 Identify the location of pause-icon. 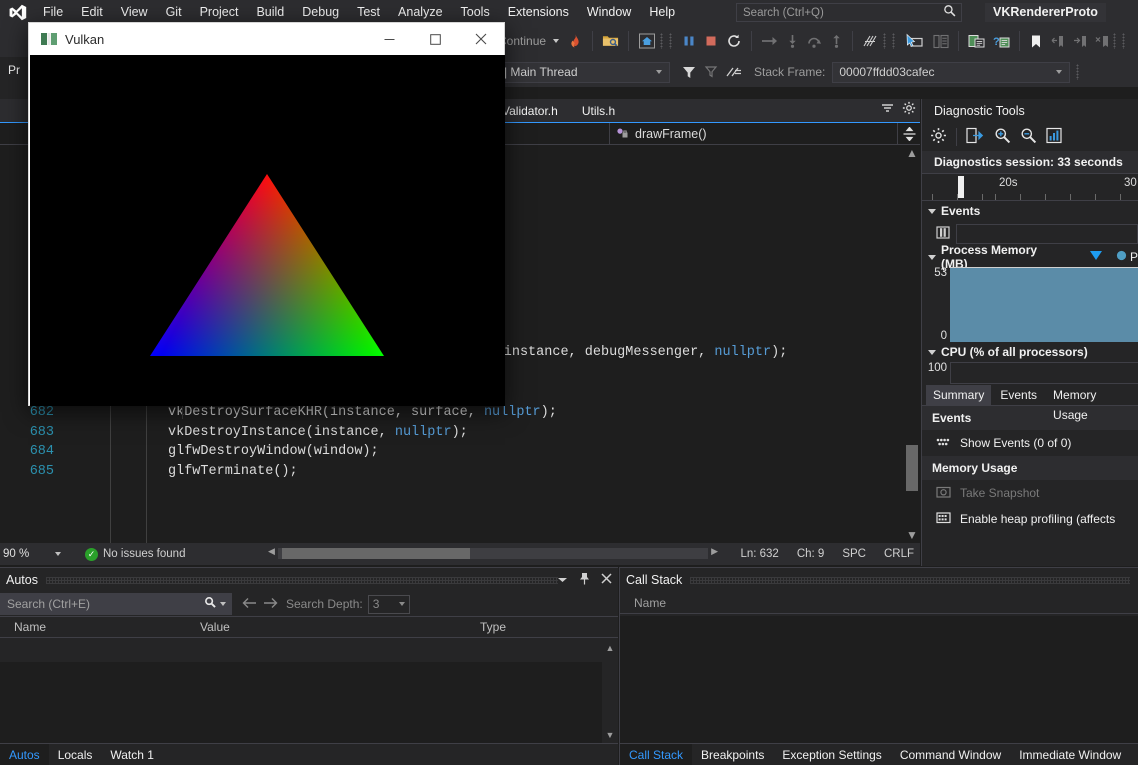
(689, 41).